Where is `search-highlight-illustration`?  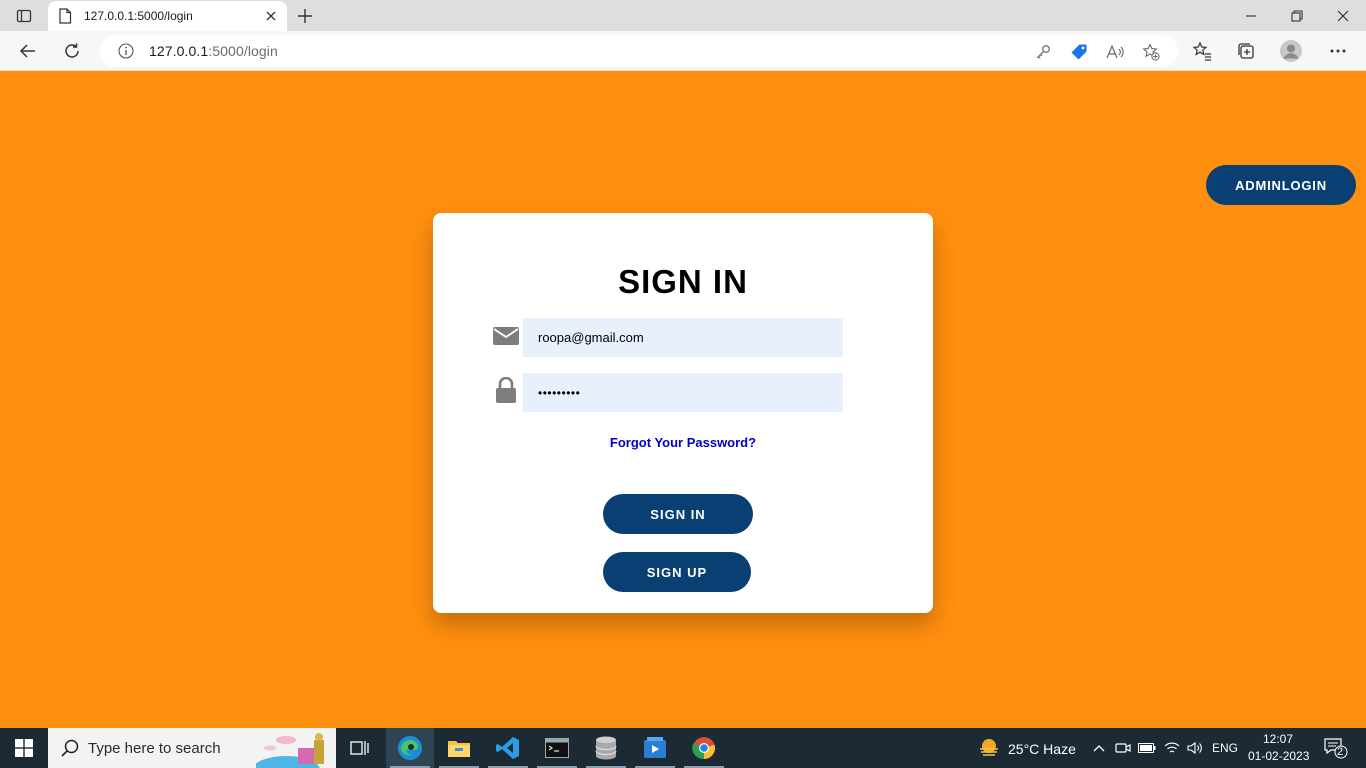
search-highlight-illustration is located at coordinates (294, 748).